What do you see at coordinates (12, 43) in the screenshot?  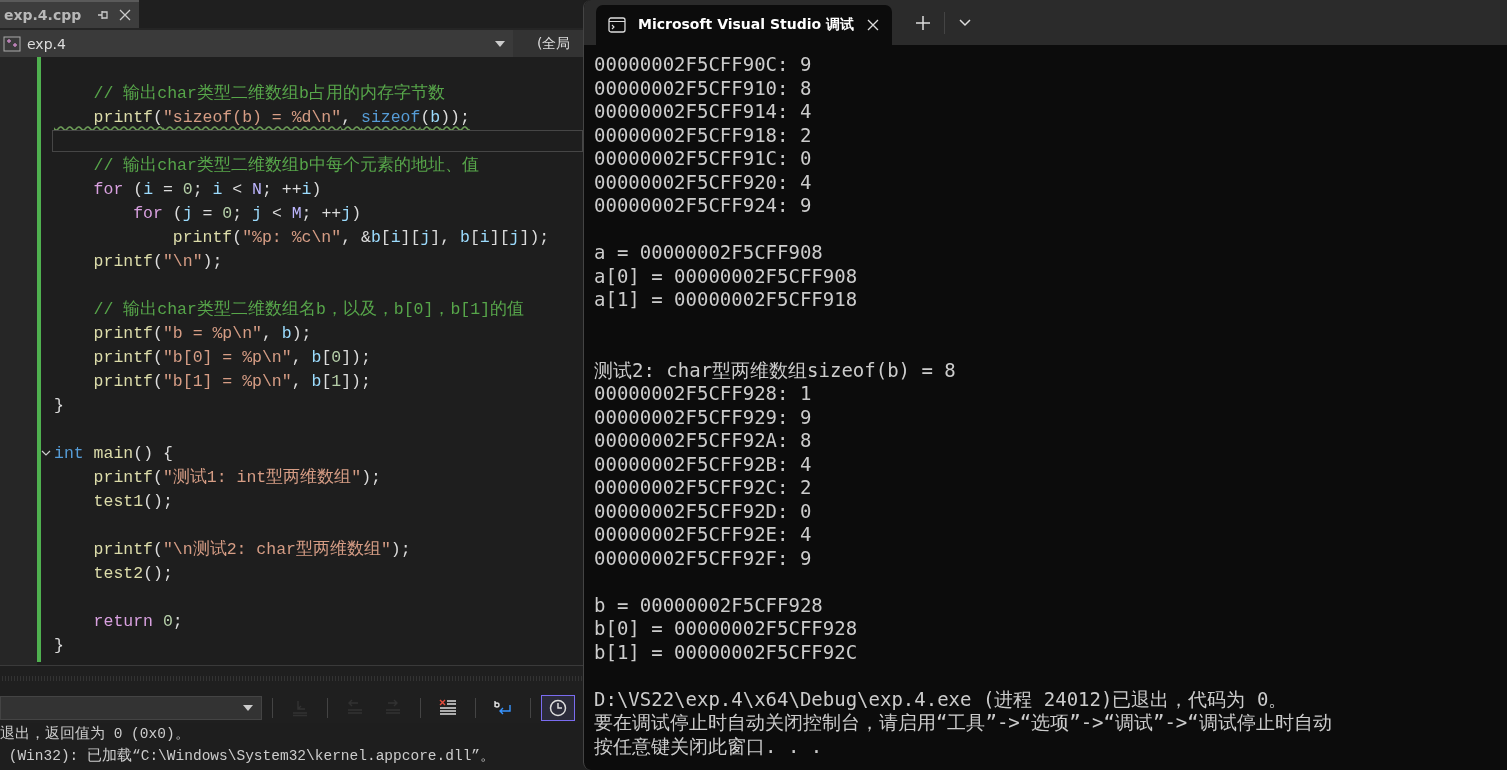 I see `project-icon` at bounding box center [12, 43].